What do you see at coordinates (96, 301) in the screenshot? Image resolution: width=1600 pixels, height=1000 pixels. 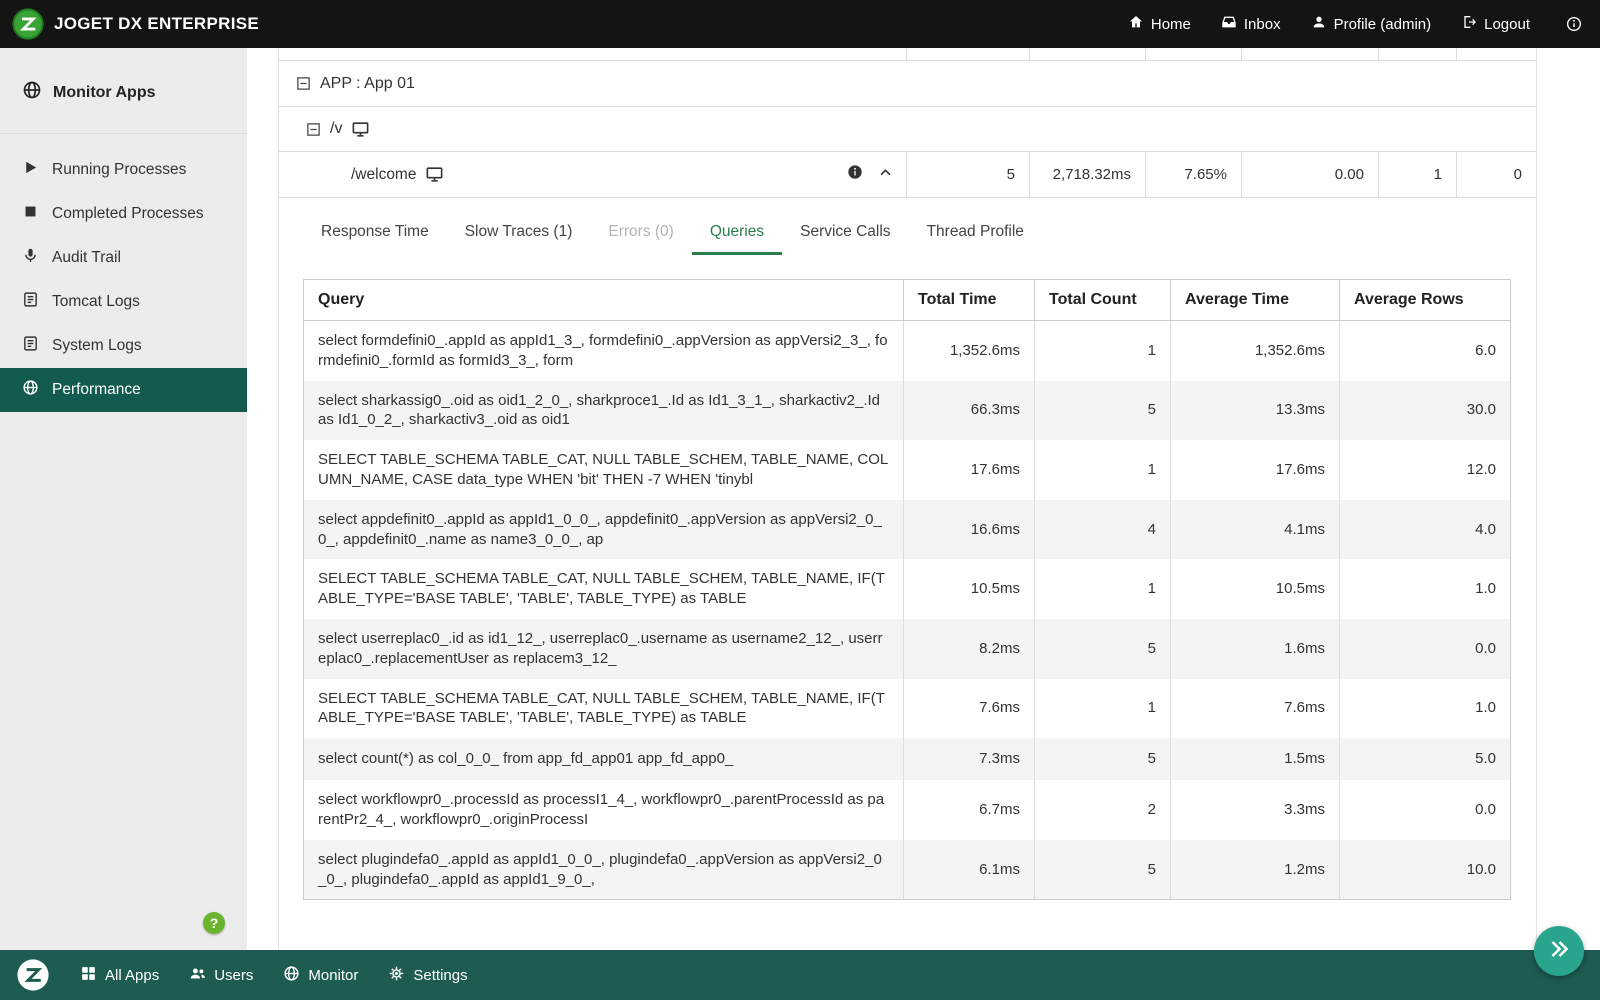 I see `sidebar-item-label: Tomcat Logs` at bounding box center [96, 301].